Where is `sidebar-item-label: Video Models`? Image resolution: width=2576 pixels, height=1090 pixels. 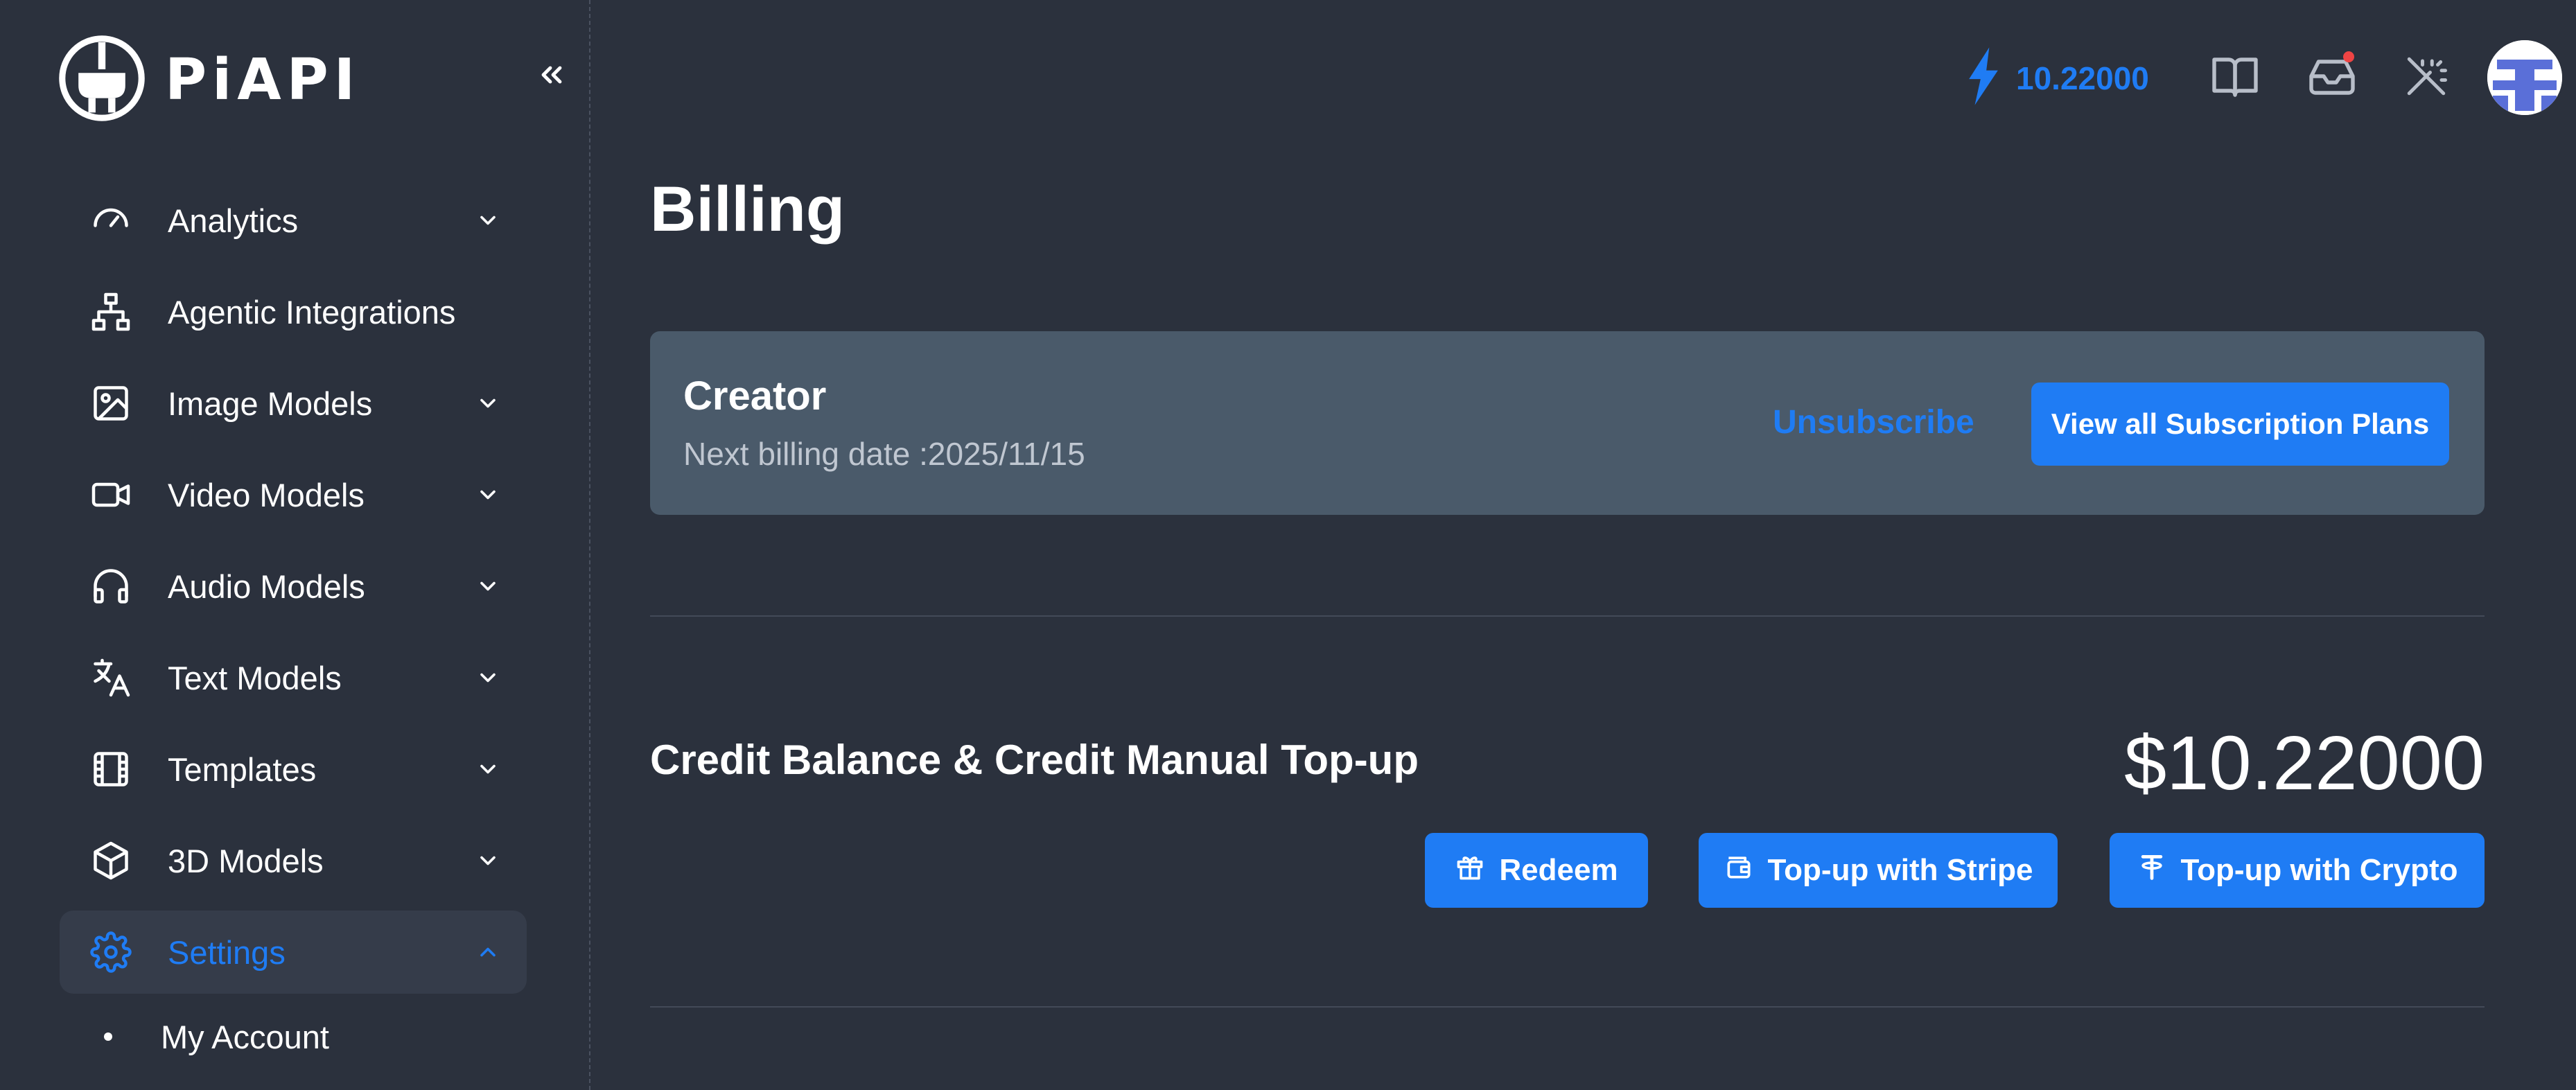
sidebar-item-label: Video Models is located at coordinates (266, 494).